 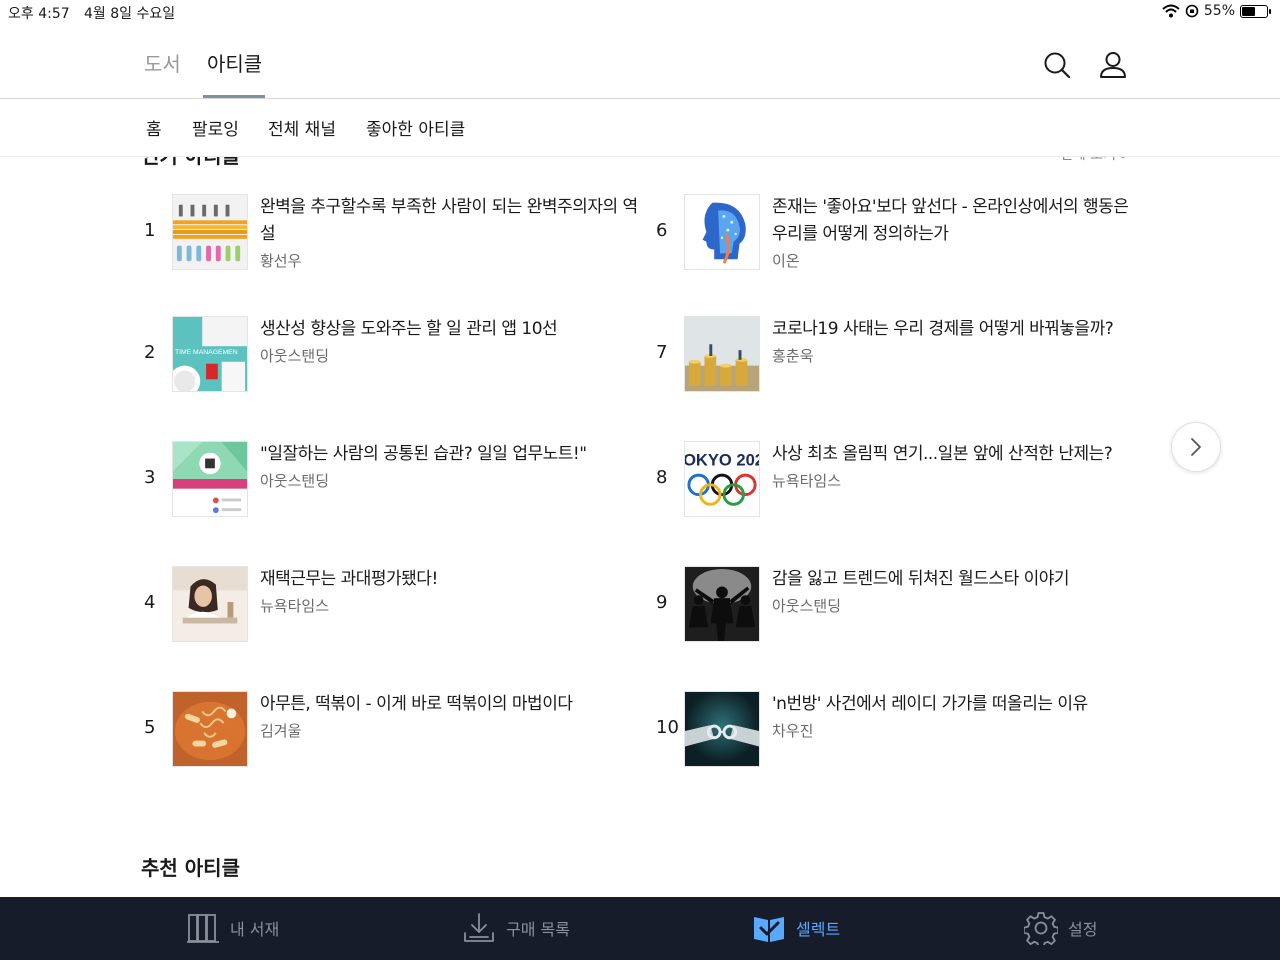 I want to click on sub-nav: 홈 팔로잉 전체 채널 좋아한 아티클, so click(x=640, y=128).